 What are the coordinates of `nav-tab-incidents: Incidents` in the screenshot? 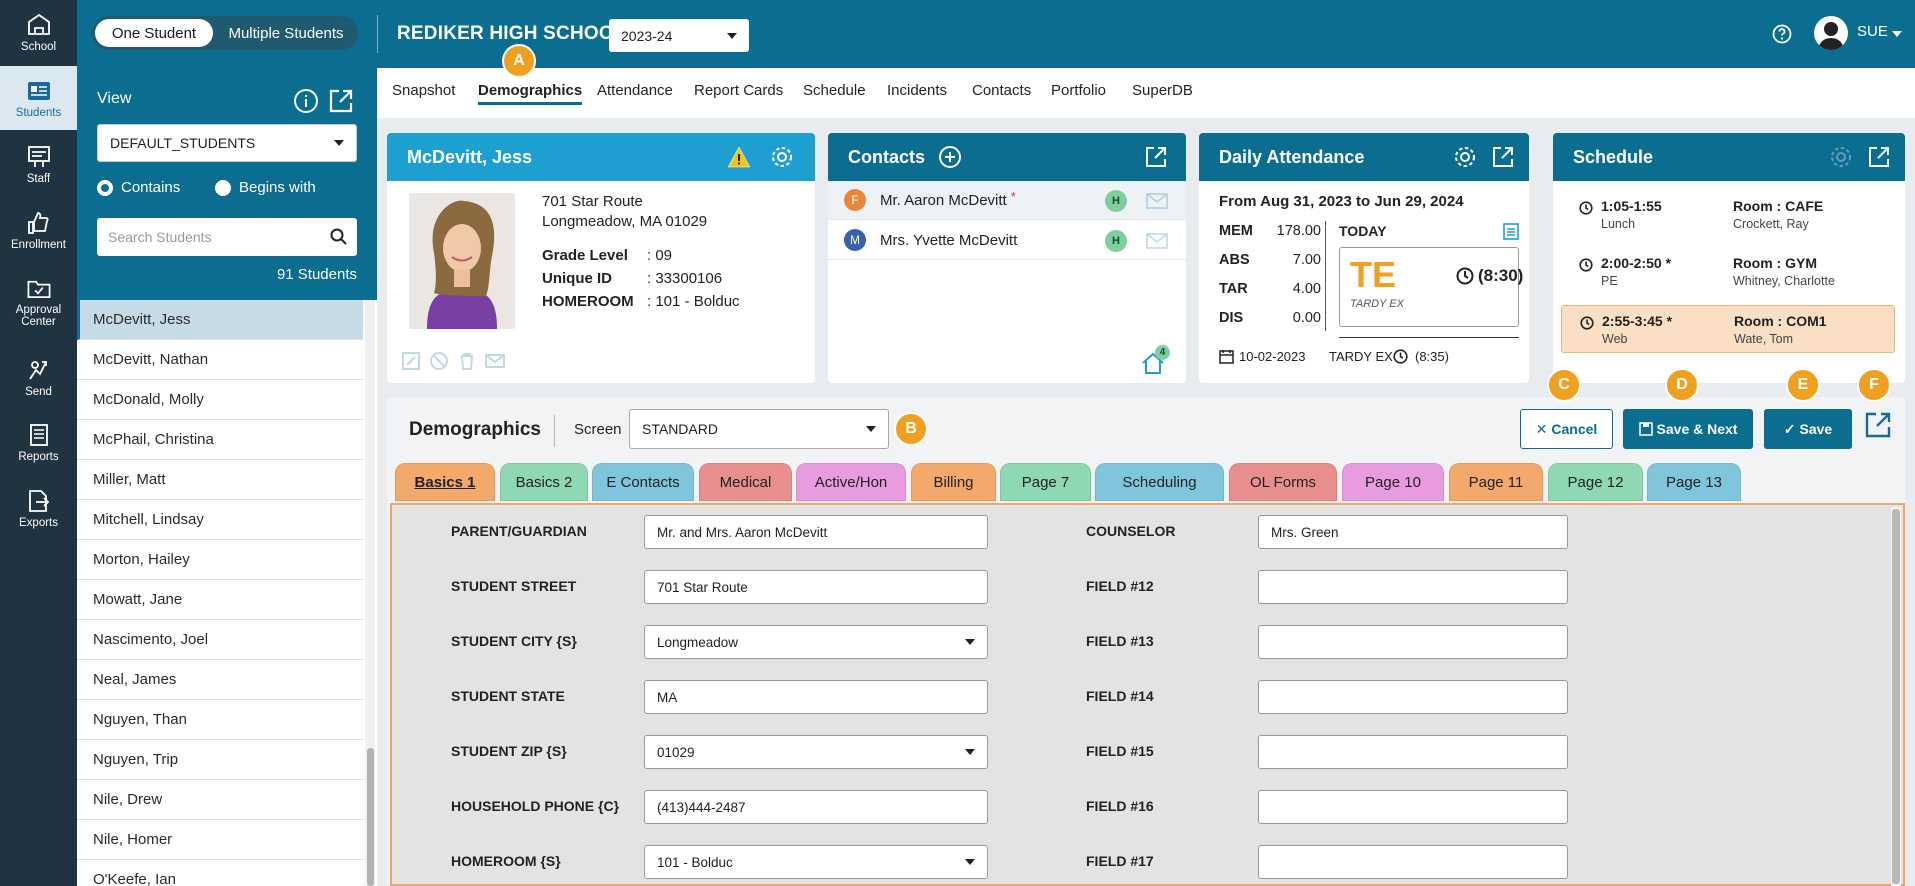 It's located at (917, 90).